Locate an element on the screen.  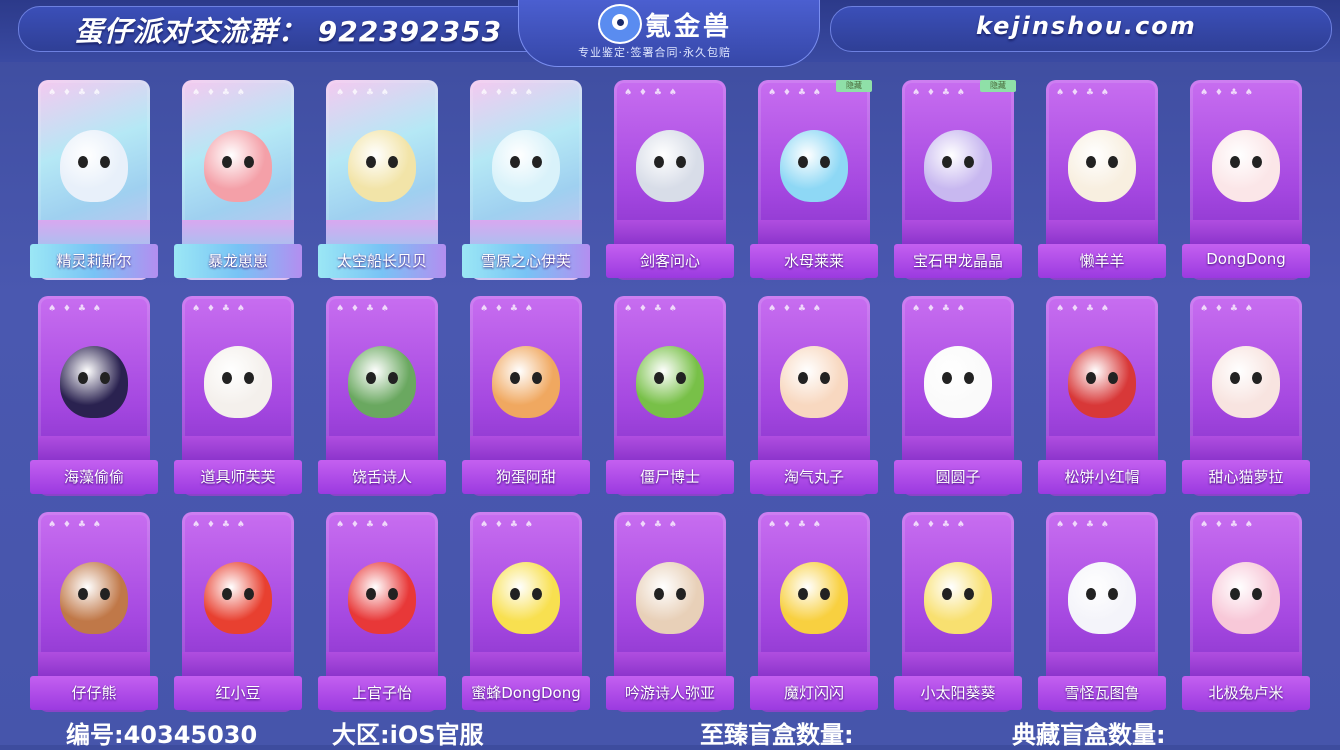
skin-card: ♠ ♦ ♣ ♠ 蜜蜂DongDong is located at coordinates (526, 612).